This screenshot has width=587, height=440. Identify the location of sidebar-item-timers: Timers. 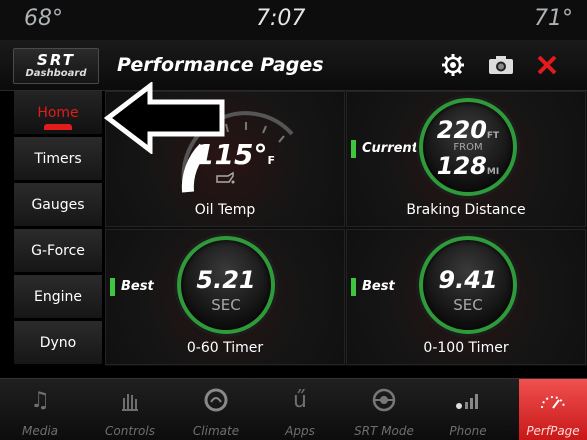
(58, 159).